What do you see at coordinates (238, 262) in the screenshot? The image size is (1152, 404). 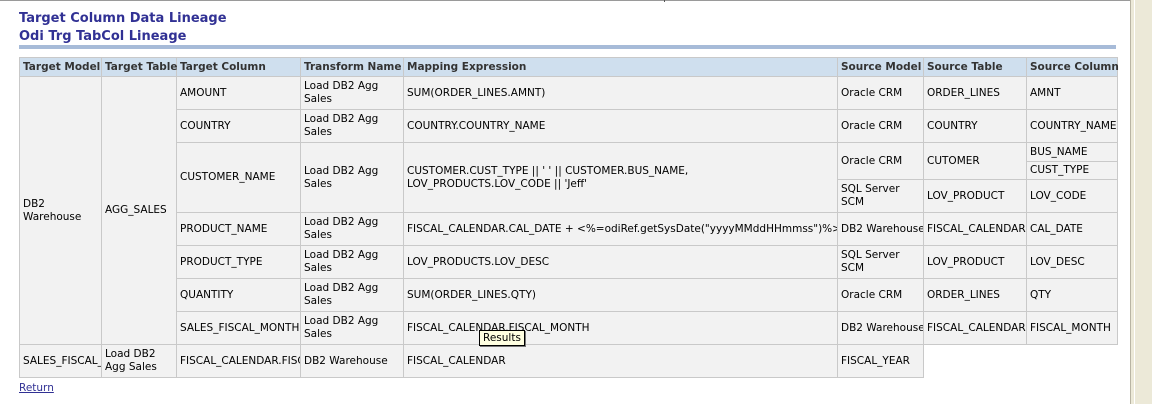 I see `target-column-cell: PRODUCT_TYPE` at bounding box center [238, 262].